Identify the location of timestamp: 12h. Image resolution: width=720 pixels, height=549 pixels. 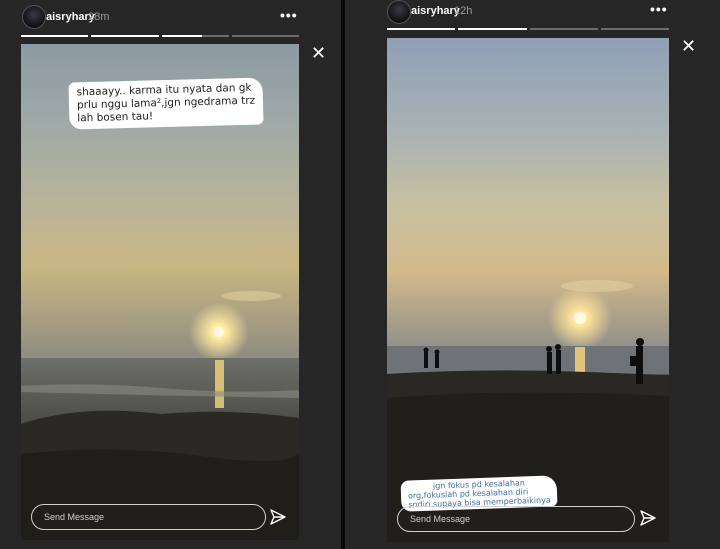
(463, 11).